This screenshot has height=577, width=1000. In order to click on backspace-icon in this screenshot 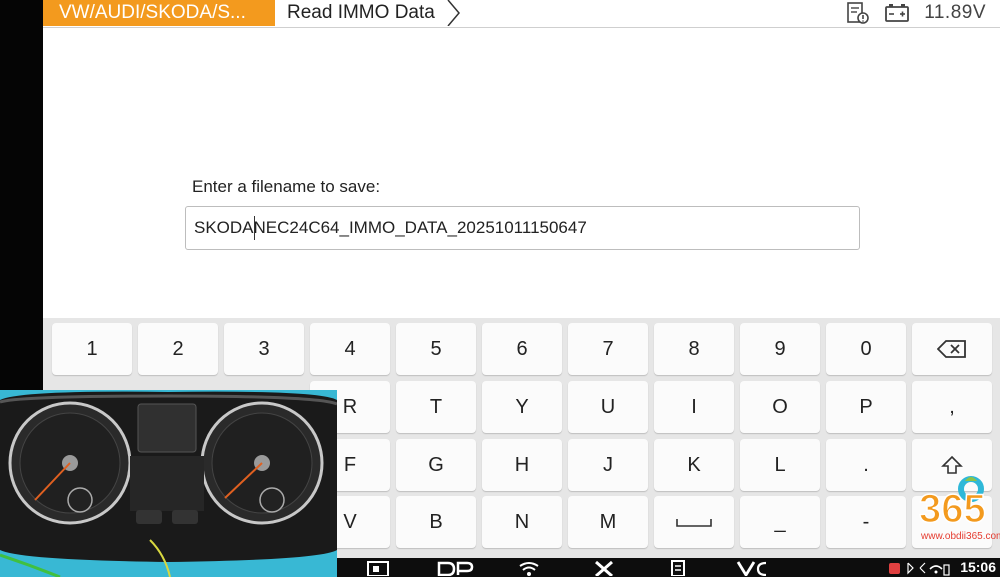, I will do `click(951, 349)`.